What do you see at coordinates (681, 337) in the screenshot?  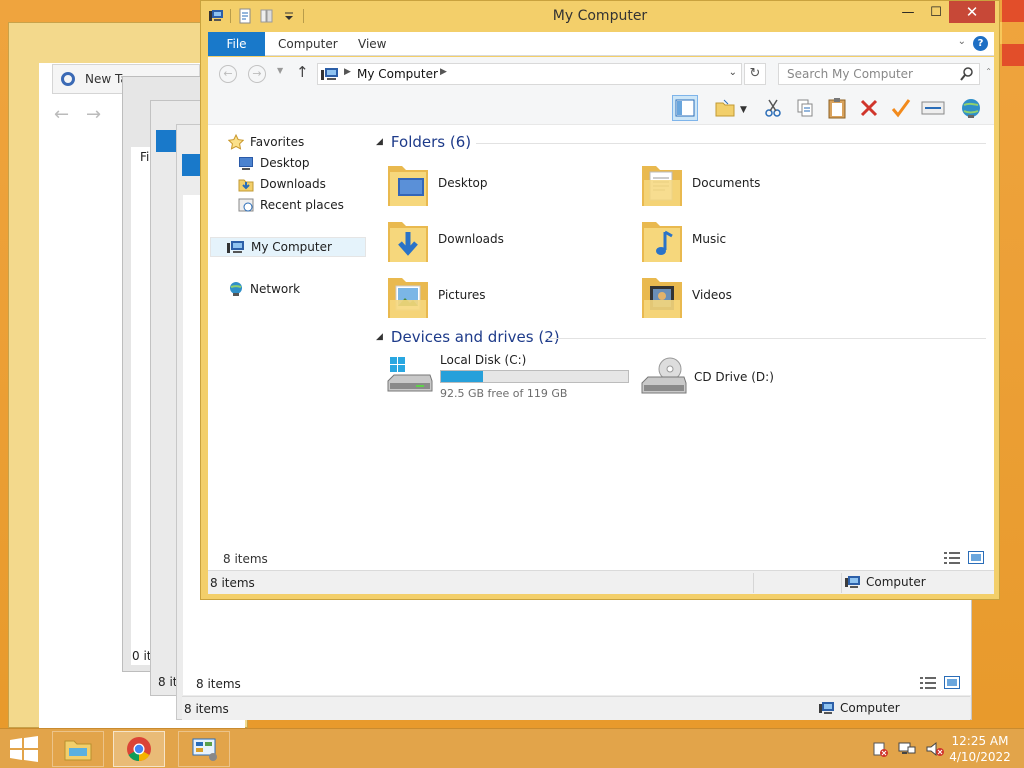 I see `devices-group-header: ◢ Devices and drives (2)` at bounding box center [681, 337].